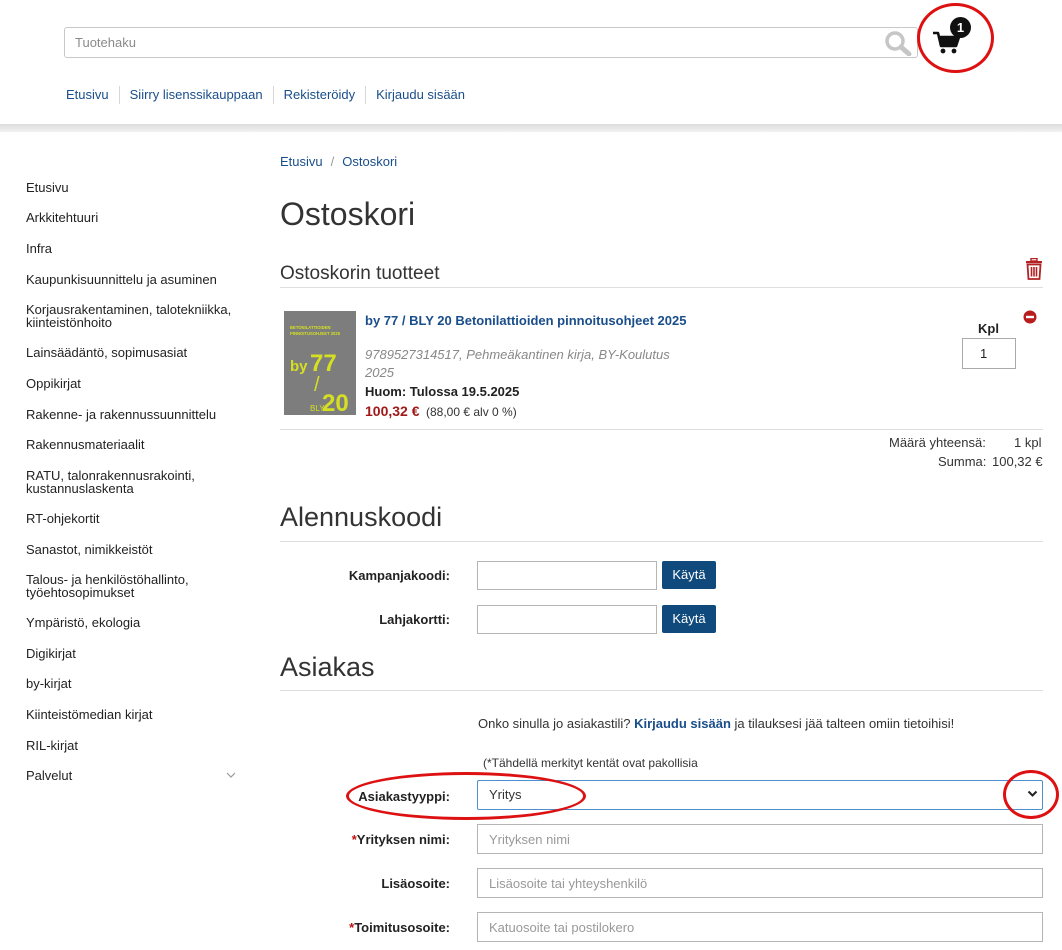 This screenshot has height=950, width=1062. Describe the element at coordinates (197, 95) in the screenshot. I see `topnav-license-shop-link: Siirry lisenssikauppaan` at that location.